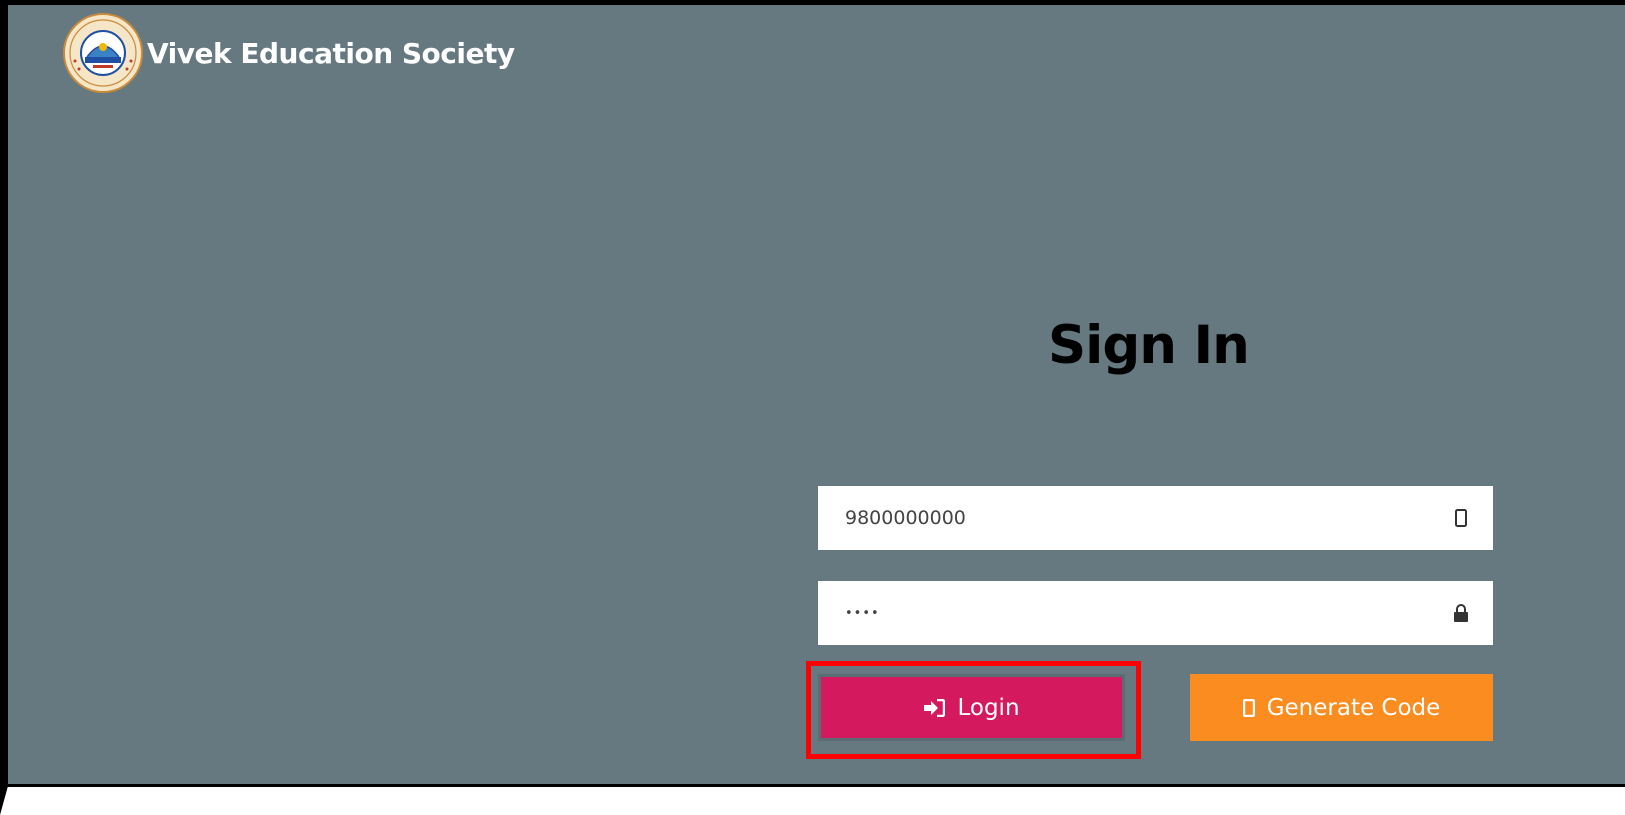 This screenshot has height=815, width=1625. I want to click on phone-field, so click(1155, 518).